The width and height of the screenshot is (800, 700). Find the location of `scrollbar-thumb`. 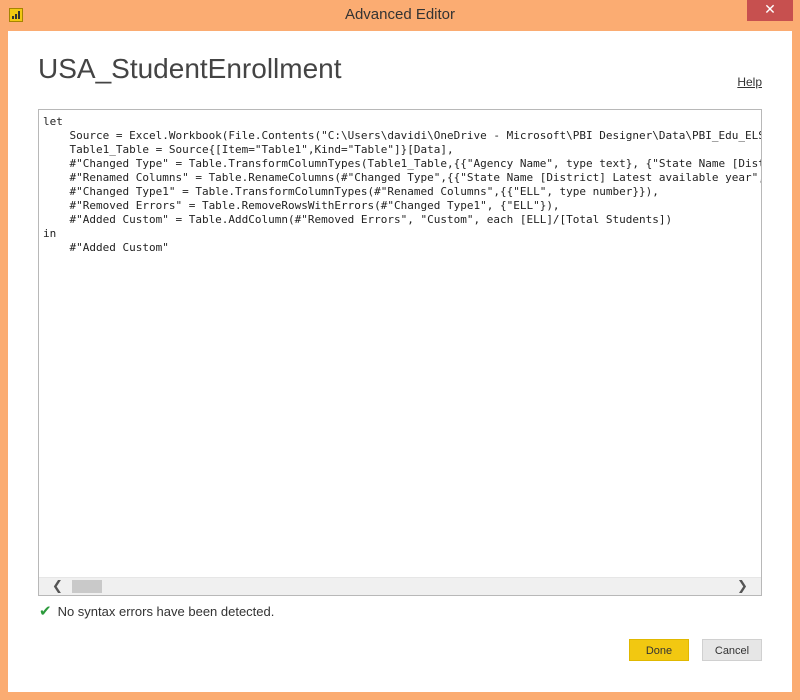

scrollbar-thumb is located at coordinates (87, 586).